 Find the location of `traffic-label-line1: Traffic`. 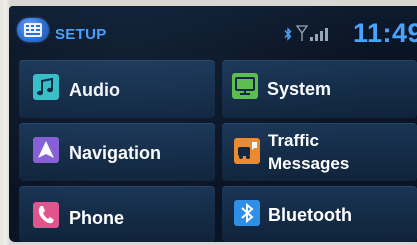

traffic-label-line1: Traffic is located at coordinates (294, 140).